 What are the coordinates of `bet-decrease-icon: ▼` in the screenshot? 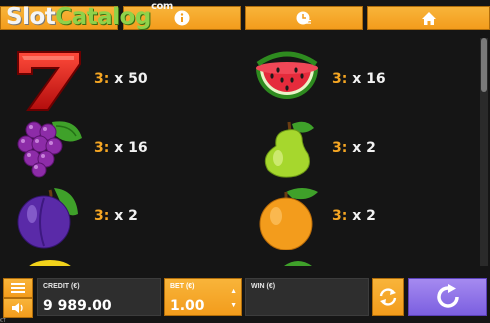 It's located at (233, 306).